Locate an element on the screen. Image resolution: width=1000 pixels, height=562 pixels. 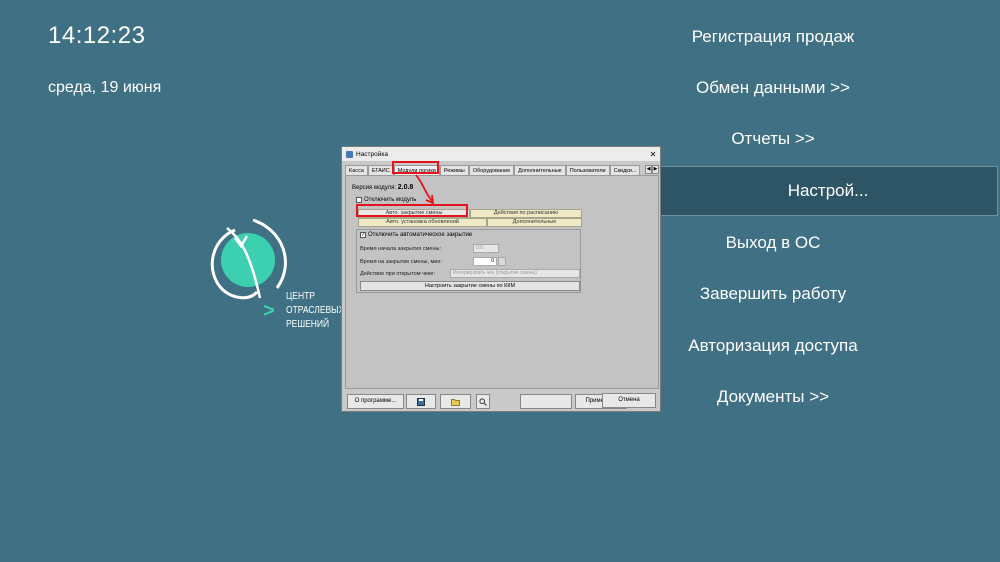
tab-kassa: Касса is located at coordinates (356, 170).